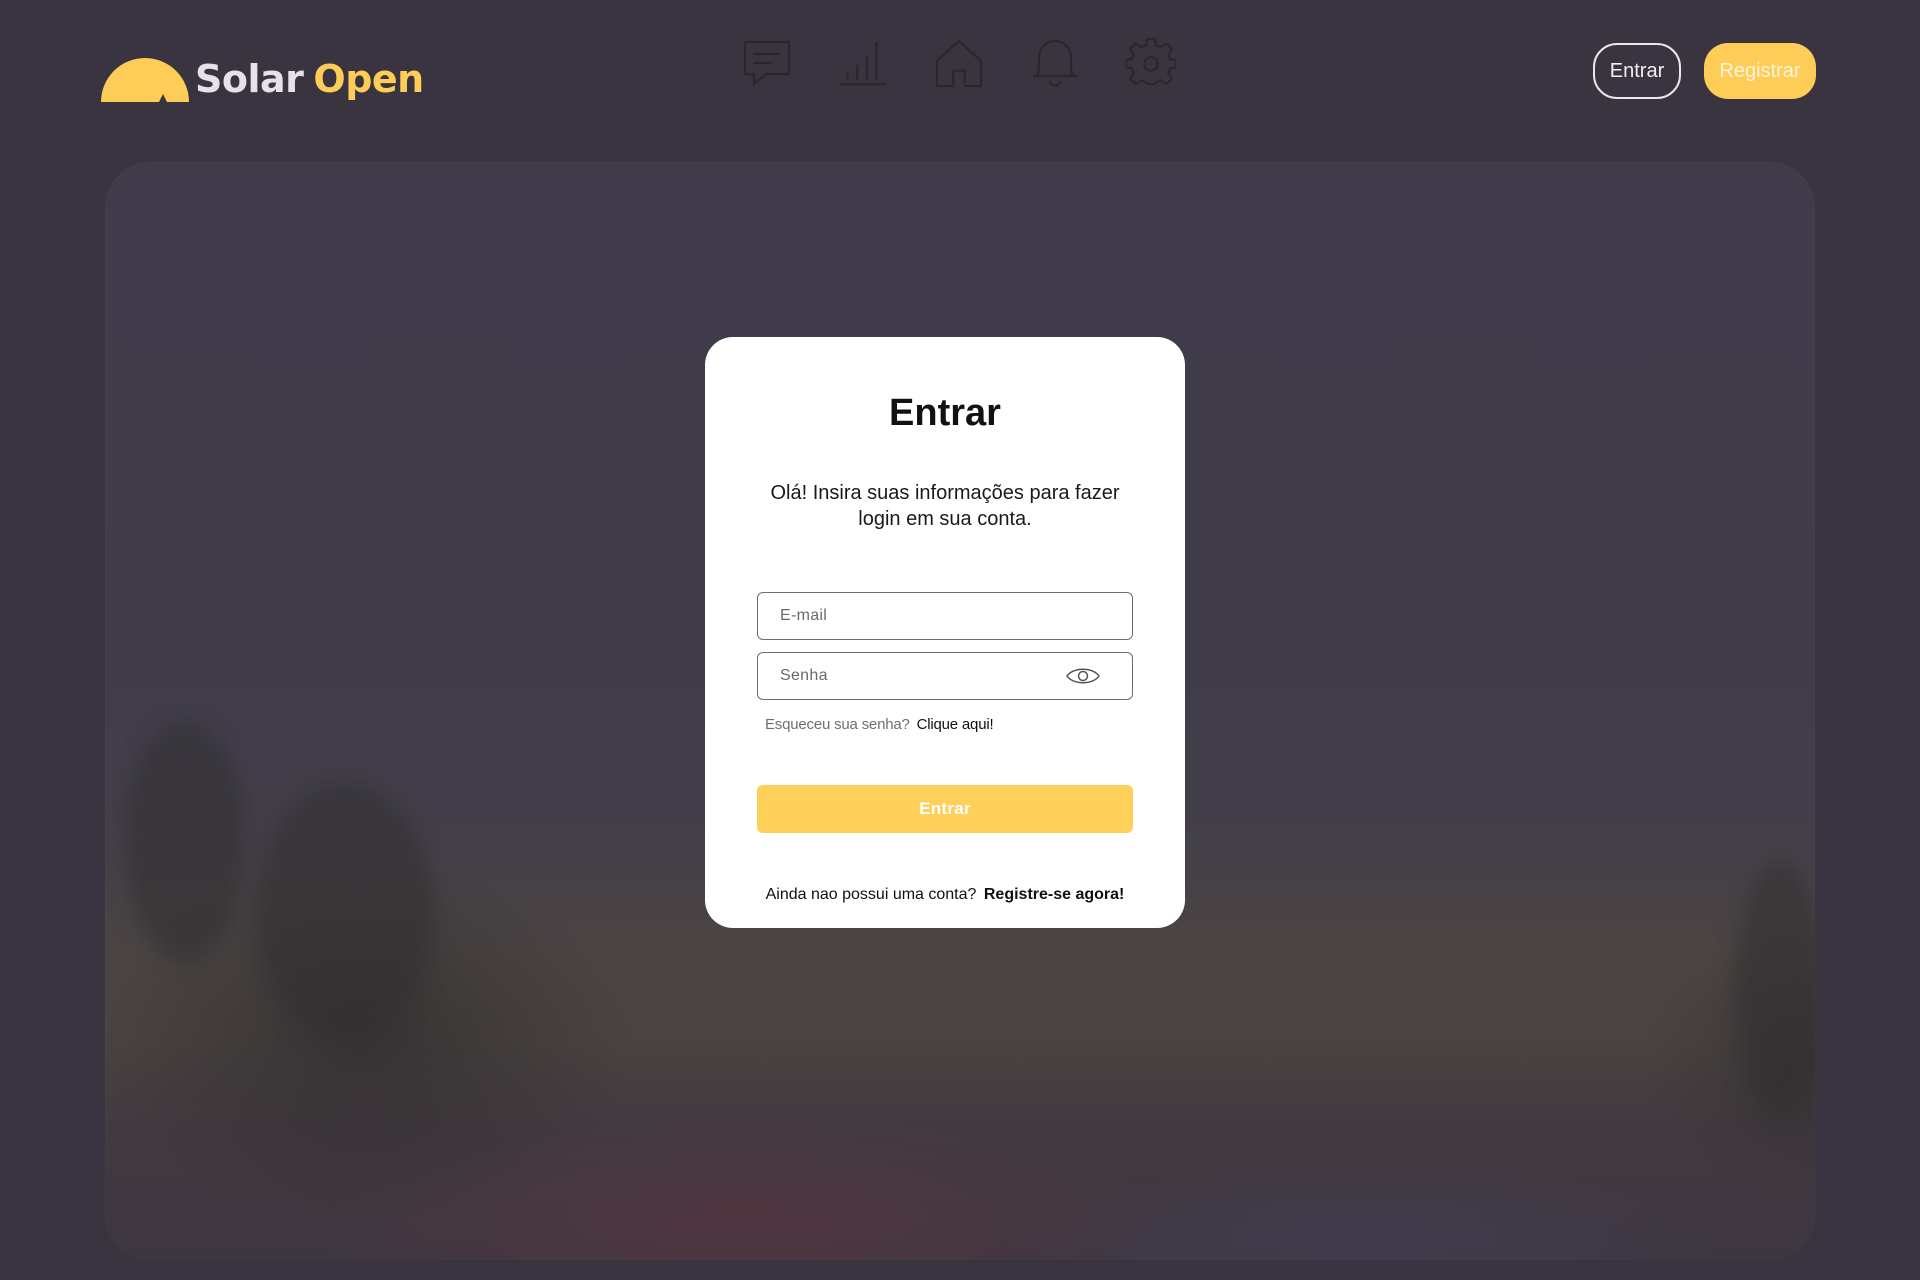  I want to click on email-field, so click(945, 616).